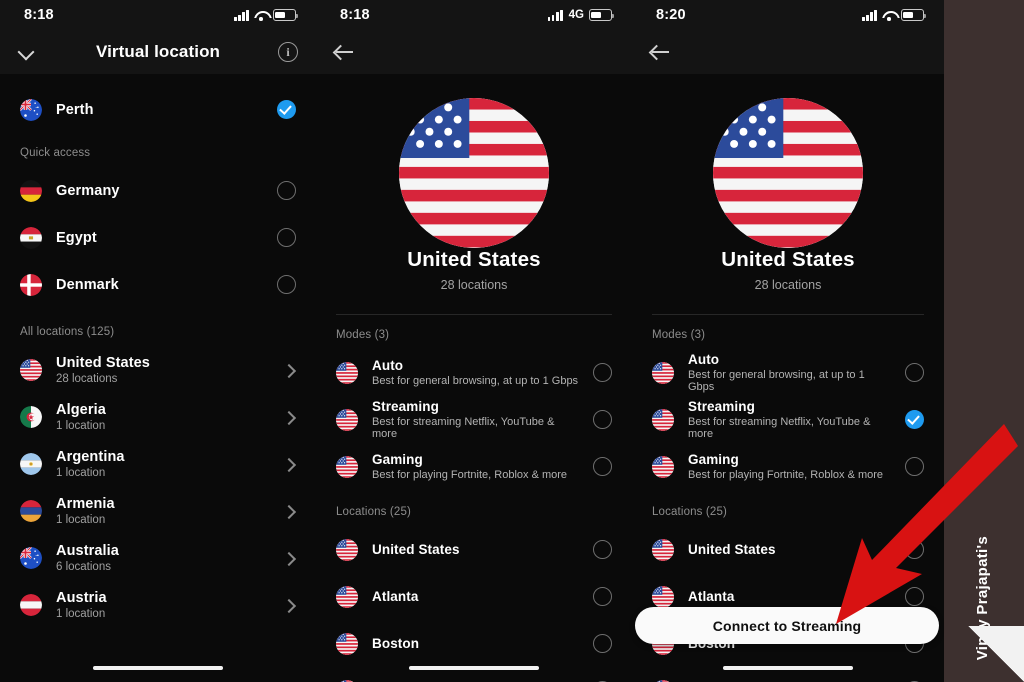 Image resolution: width=1024 pixels, height=682 pixels. Describe the element at coordinates (474, 52) in the screenshot. I see `nav-bar-mid` at that location.